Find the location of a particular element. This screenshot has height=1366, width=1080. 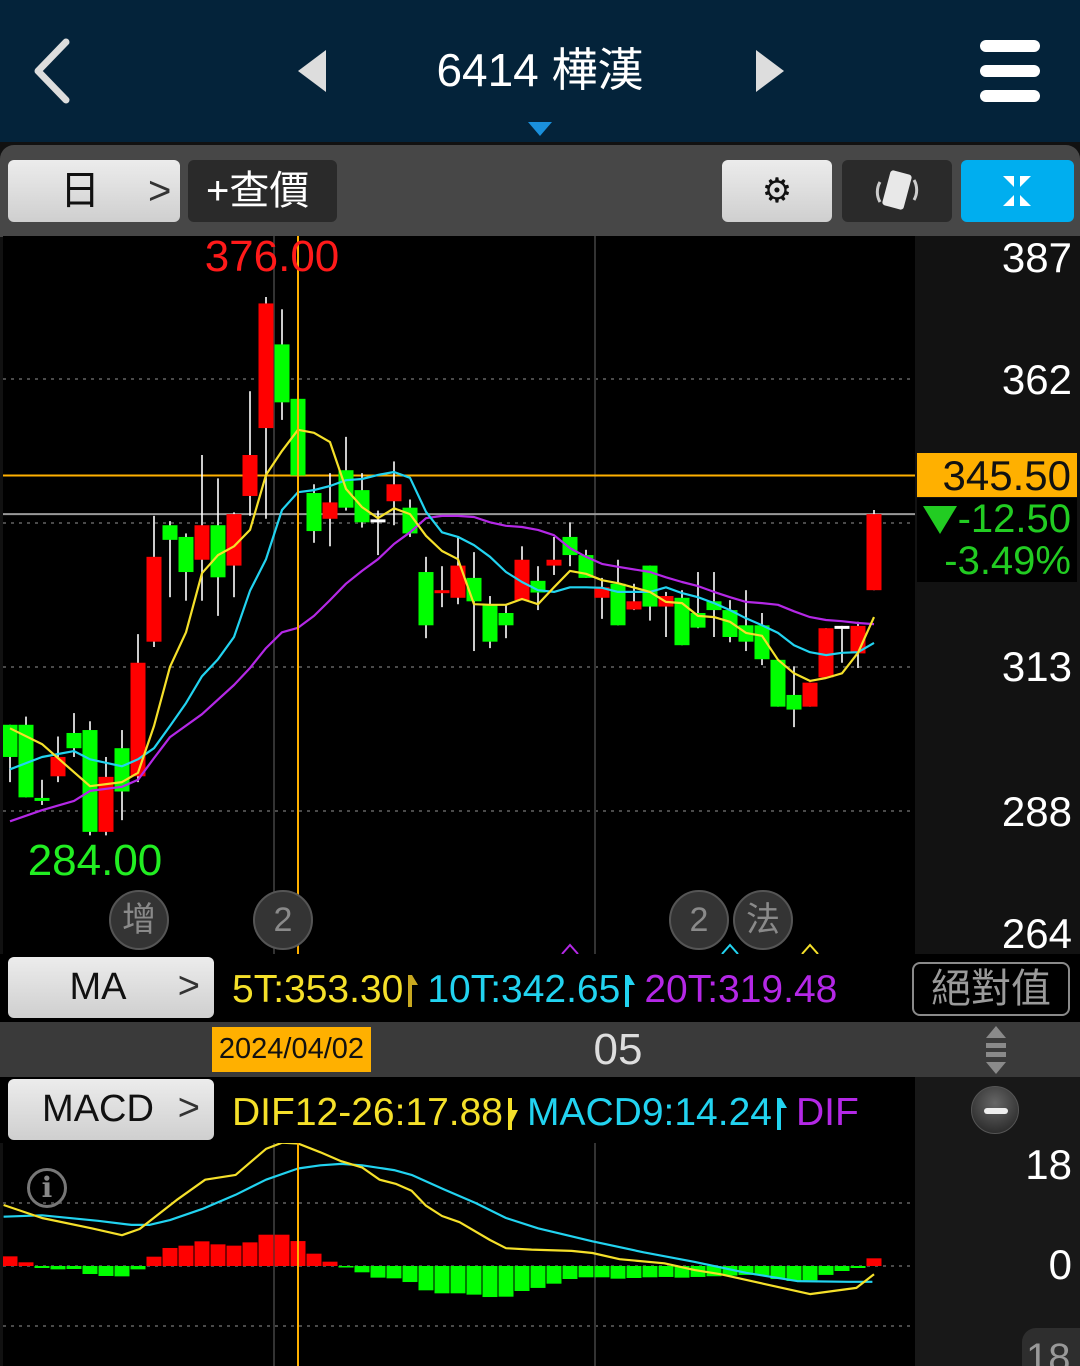

collapse-arrows-icon is located at coordinates (1017, 191).